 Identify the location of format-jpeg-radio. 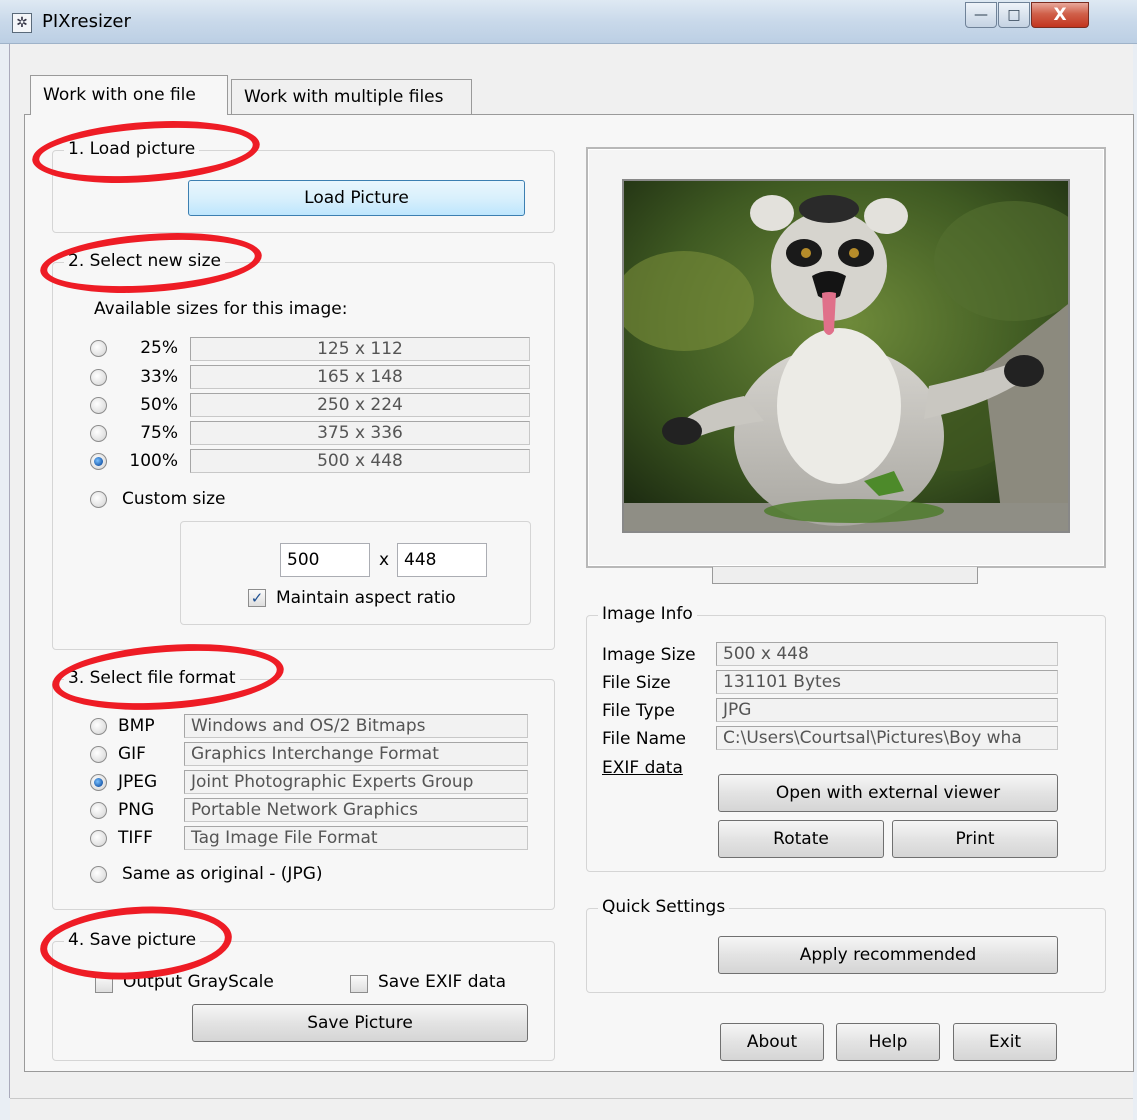
(98, 782).